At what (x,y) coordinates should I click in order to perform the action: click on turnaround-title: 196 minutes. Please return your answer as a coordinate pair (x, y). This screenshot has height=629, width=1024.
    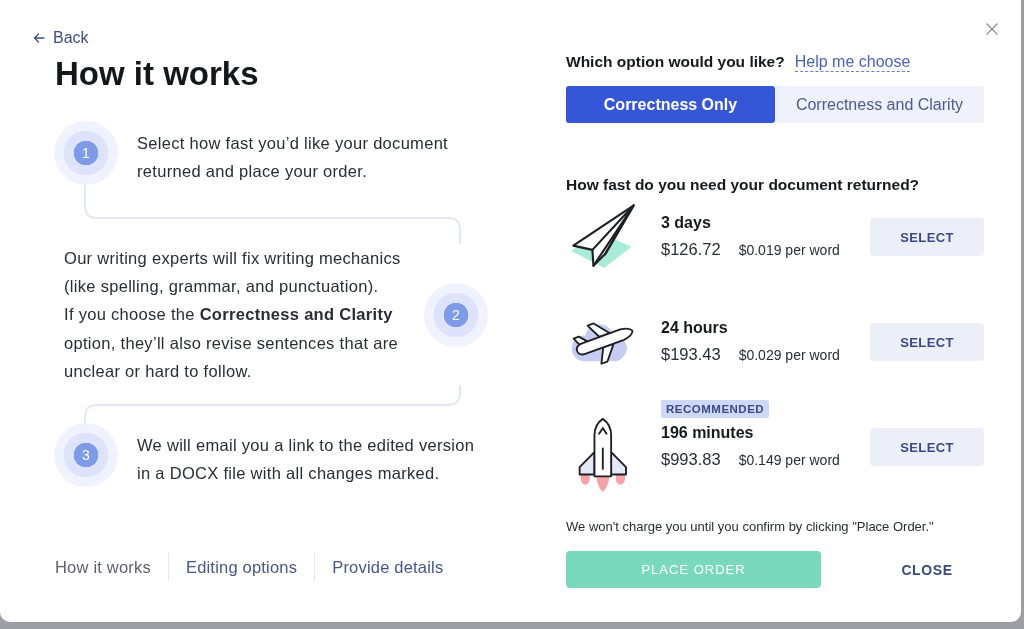
    Looking at the image, I should click on (707, 433).